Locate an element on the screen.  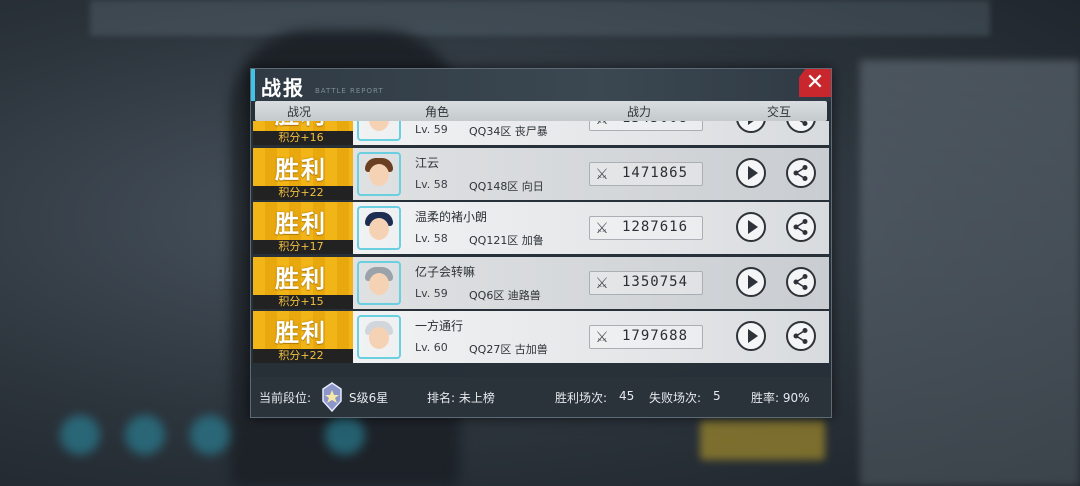
battle-row: 胜利 积分+16 Lv. 59 QQ34区 丧尸暴 ⚔ 1345008 is located at coordinates (540, 133).